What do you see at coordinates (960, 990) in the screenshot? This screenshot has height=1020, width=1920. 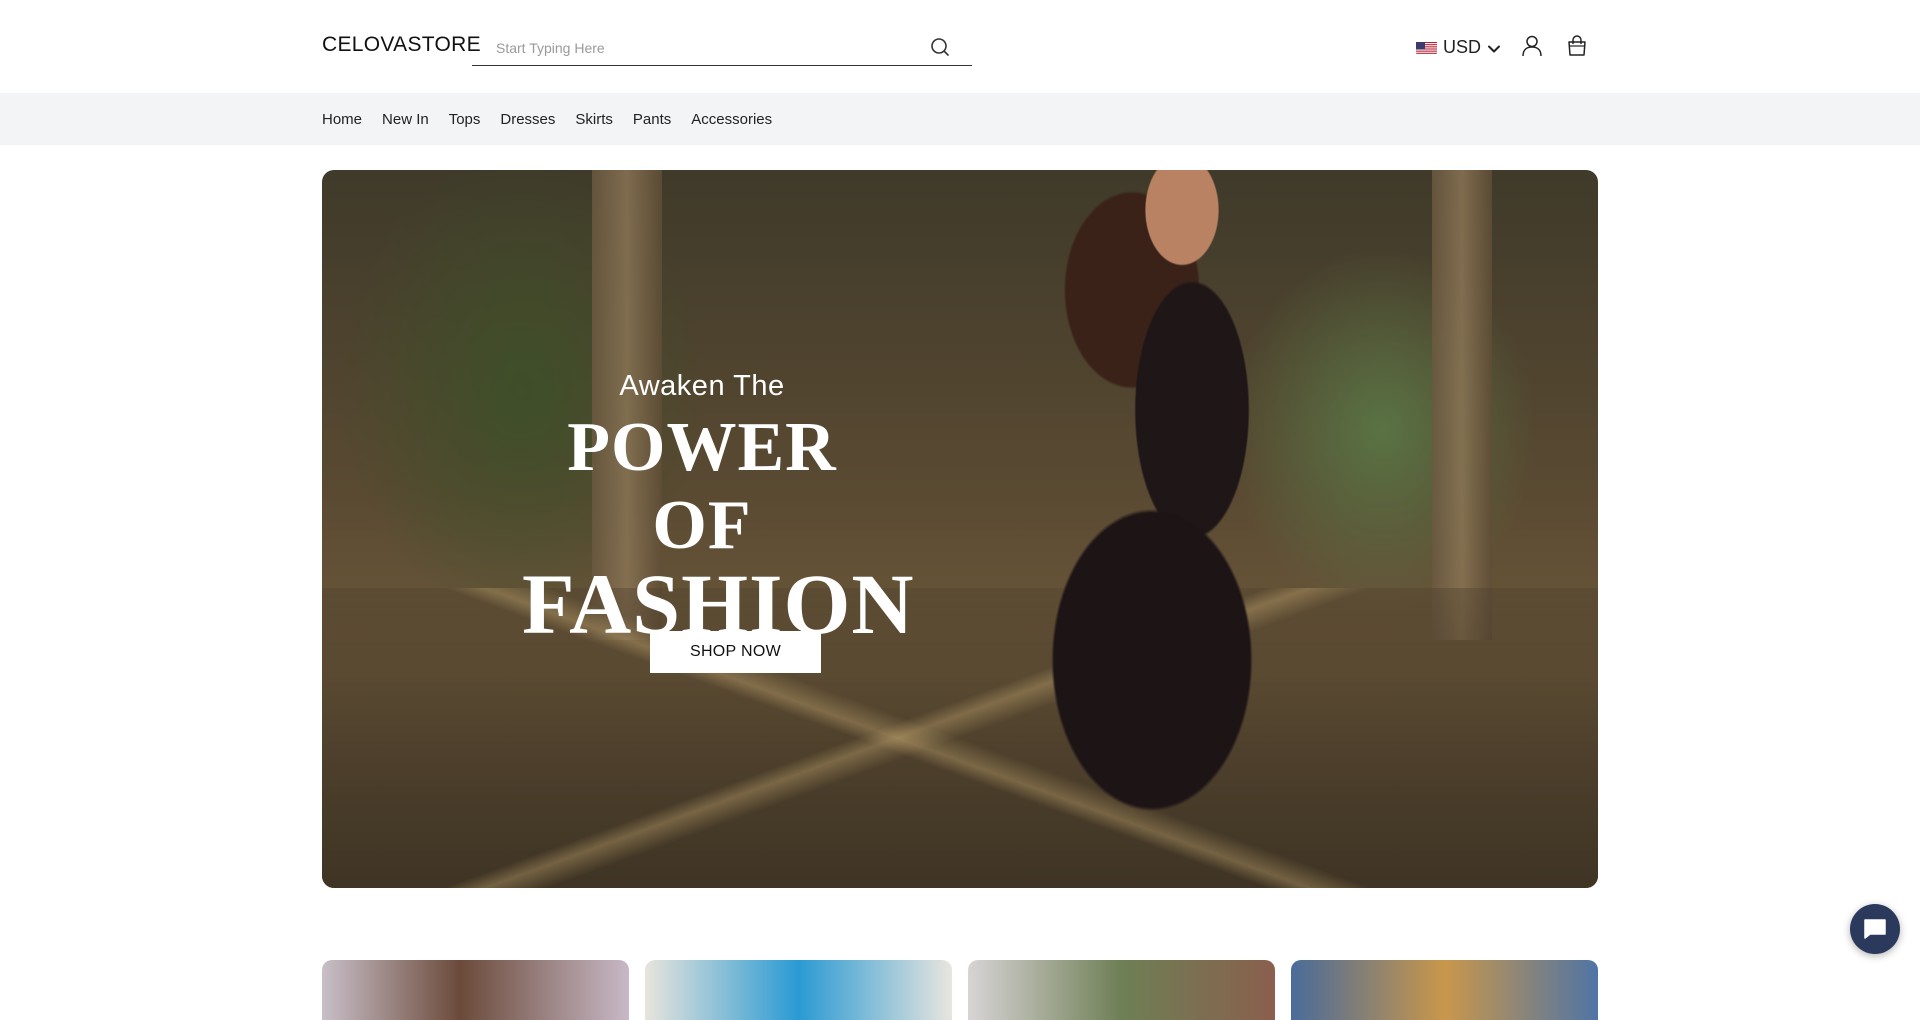 I see `category-cards` at bounding box center [960, 990].